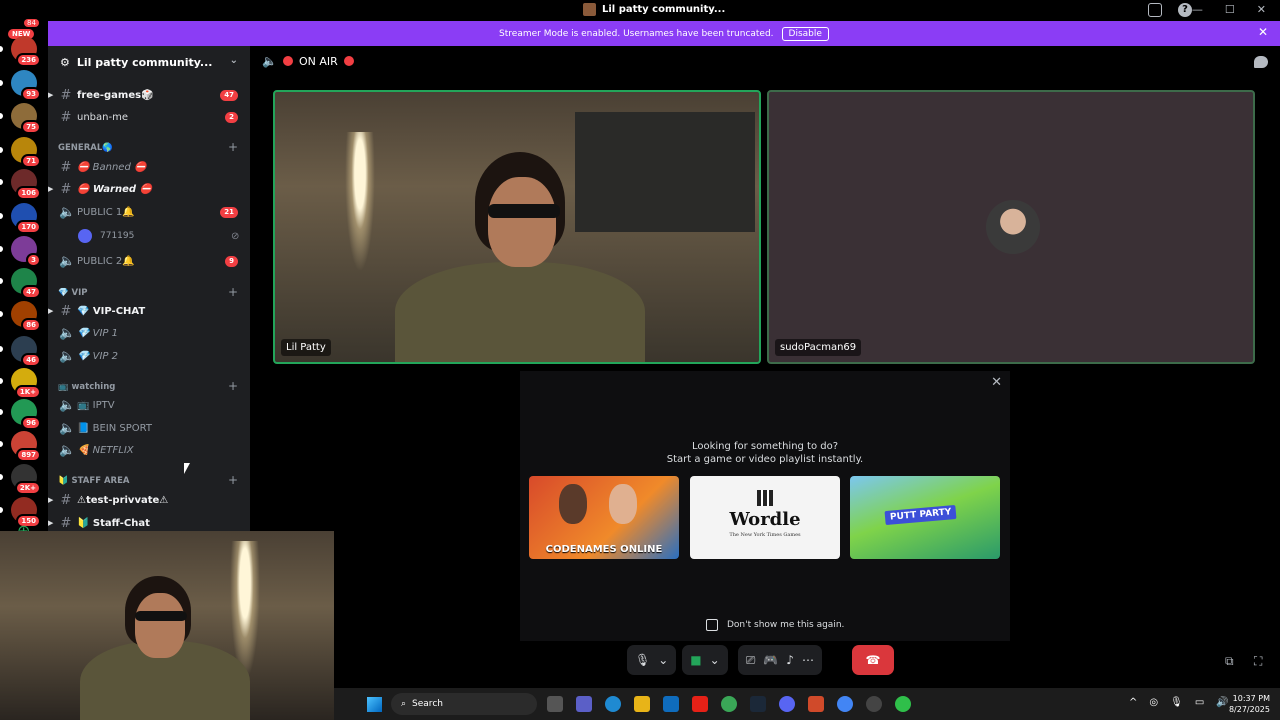 This screenshot has height=720, width=1280. I want to click on voice-channel-bein-sport: 🔈 📘 BEIN SPORT, so click(149, 428).